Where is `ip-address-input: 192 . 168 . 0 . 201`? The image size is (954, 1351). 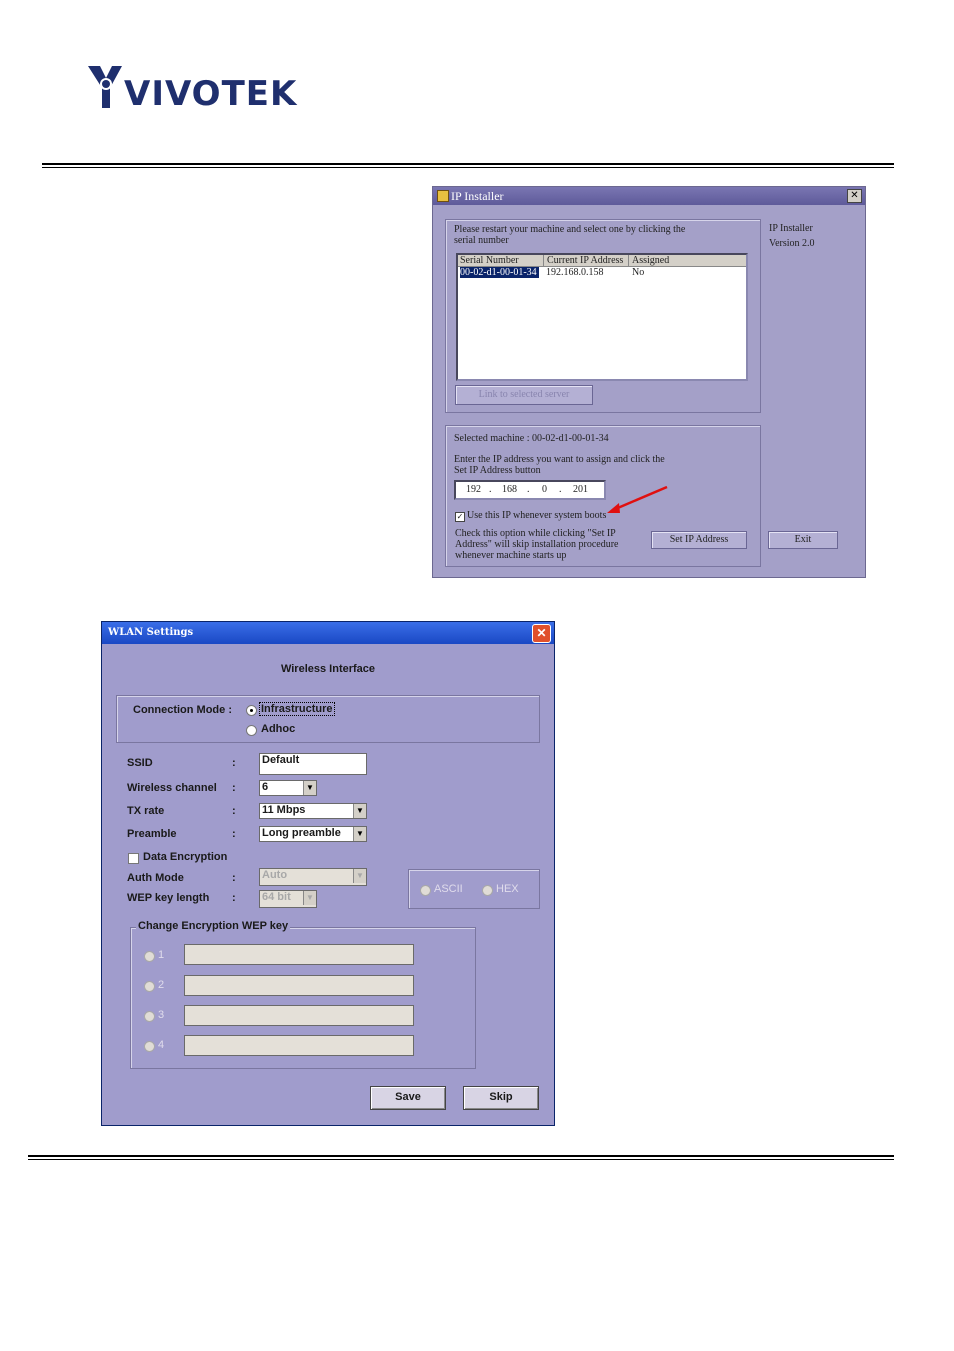 ip-address-input: 192 . 168 . 0 . 201 is located at coordinates (530, 490).